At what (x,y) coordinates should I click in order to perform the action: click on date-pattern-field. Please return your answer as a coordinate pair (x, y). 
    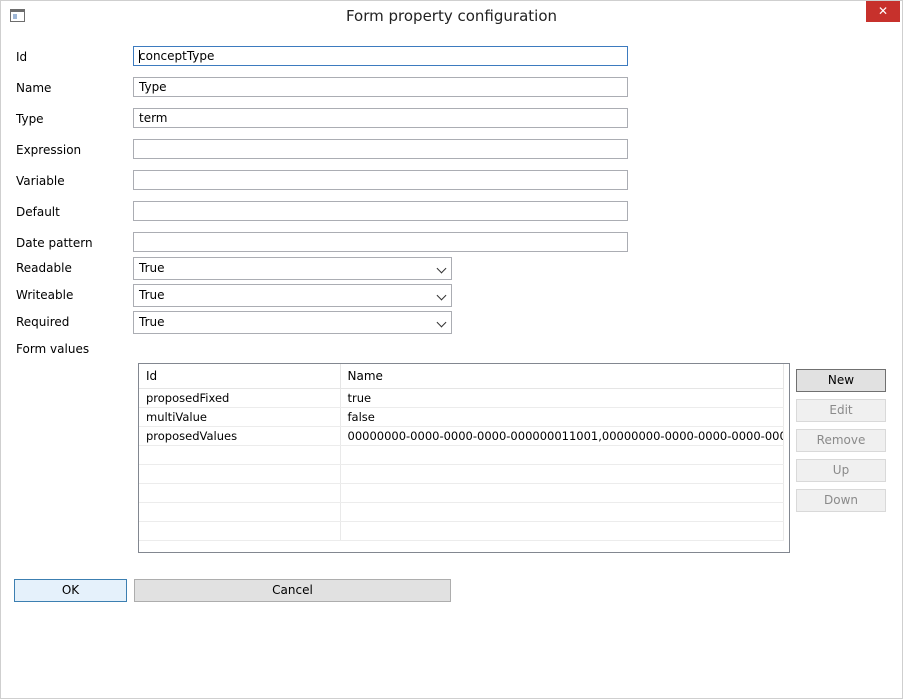
    Looking at the image, I should click on (380, 242).